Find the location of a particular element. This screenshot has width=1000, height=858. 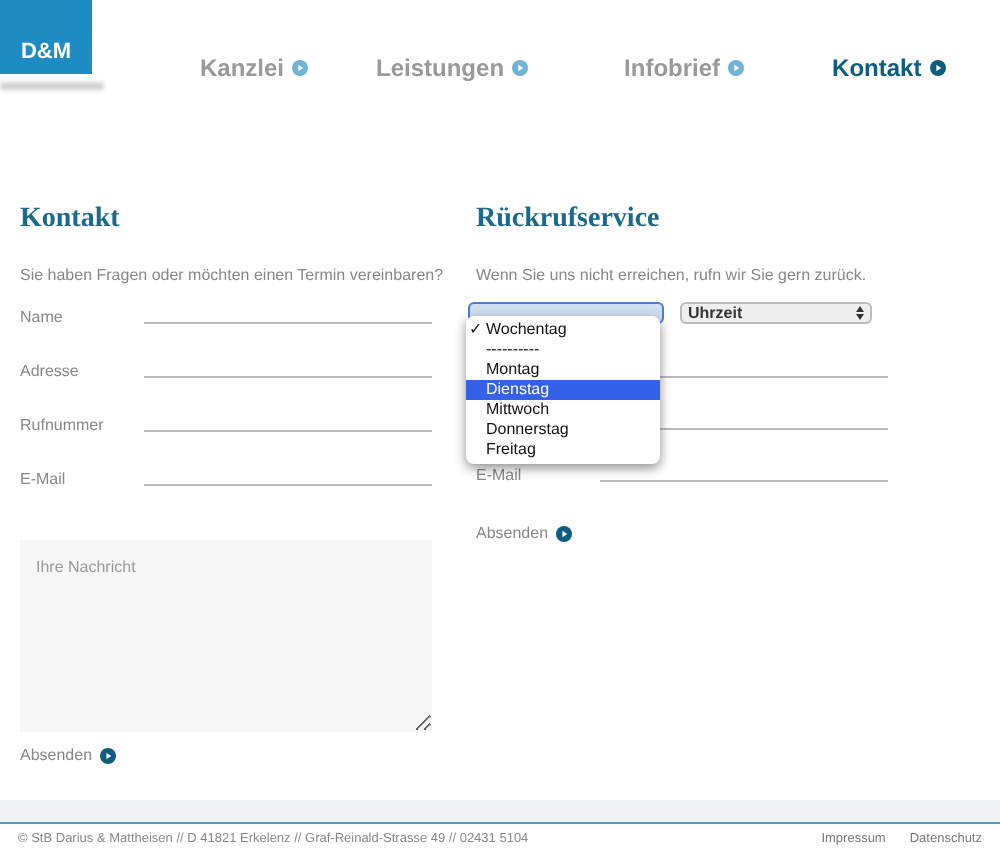

section-heading: Kontakt is located at coordinates (71, 220).